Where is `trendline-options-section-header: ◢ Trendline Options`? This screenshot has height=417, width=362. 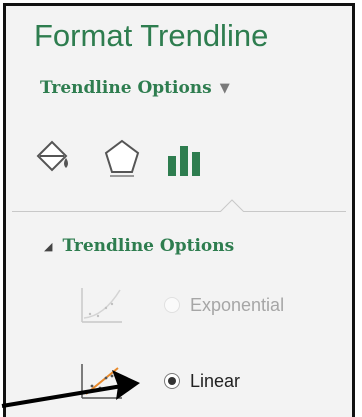 trendline-options-section-header: ◢ Trendline Options is located at coordinates (139, 246).